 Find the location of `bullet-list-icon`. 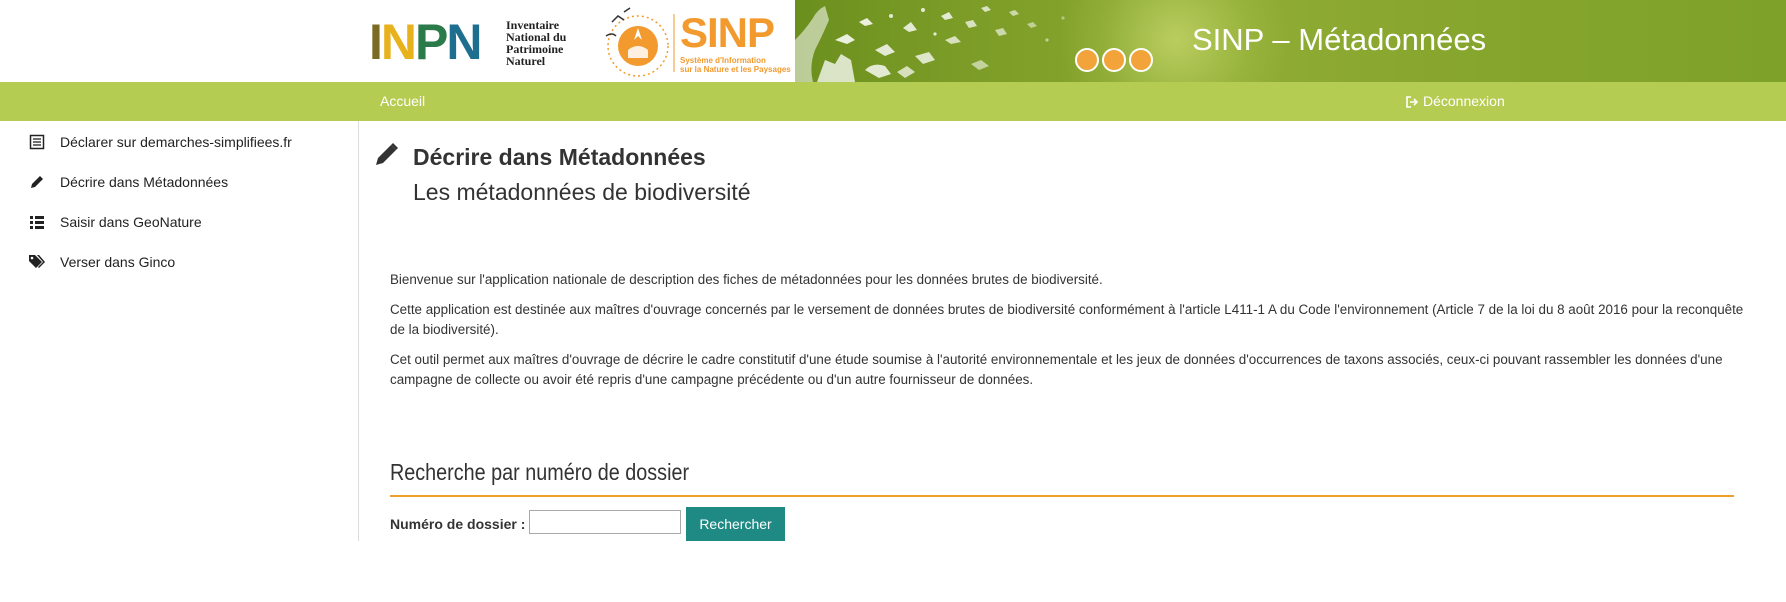

bullet-list-icon is located at coordinates (37, 222).